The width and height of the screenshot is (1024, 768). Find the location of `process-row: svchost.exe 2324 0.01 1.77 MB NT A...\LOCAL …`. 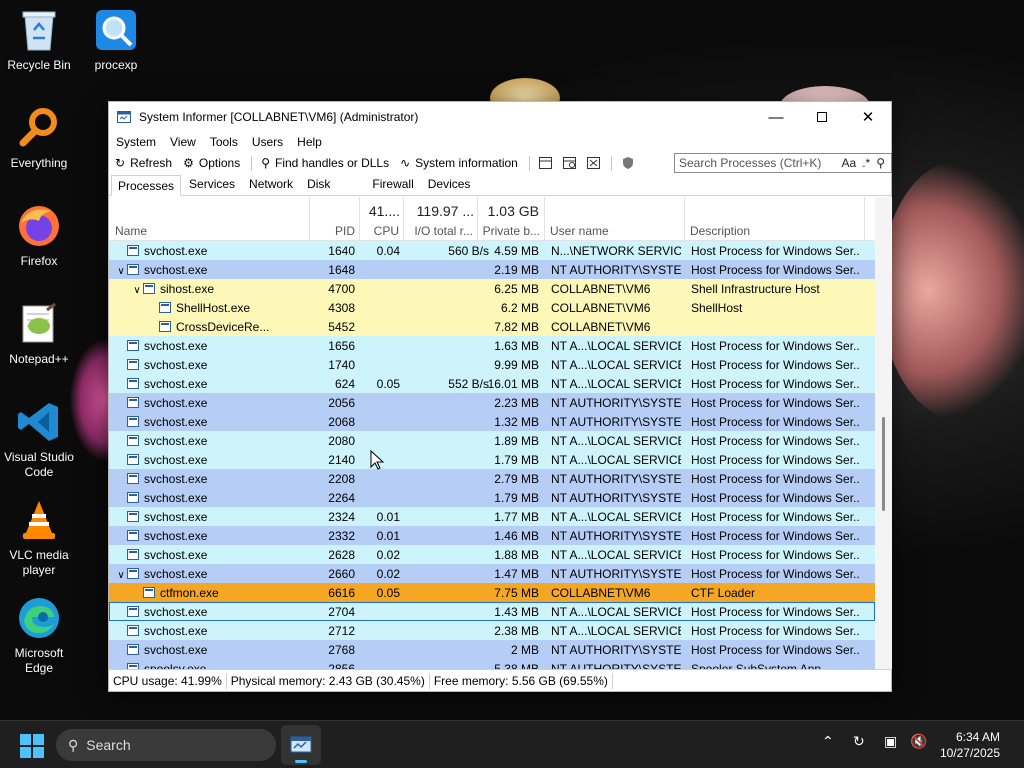

process-row: svchost.exe 2324 0.01 1.77 MB NT A...\LOCAL … is located at coordinates (492, 516).